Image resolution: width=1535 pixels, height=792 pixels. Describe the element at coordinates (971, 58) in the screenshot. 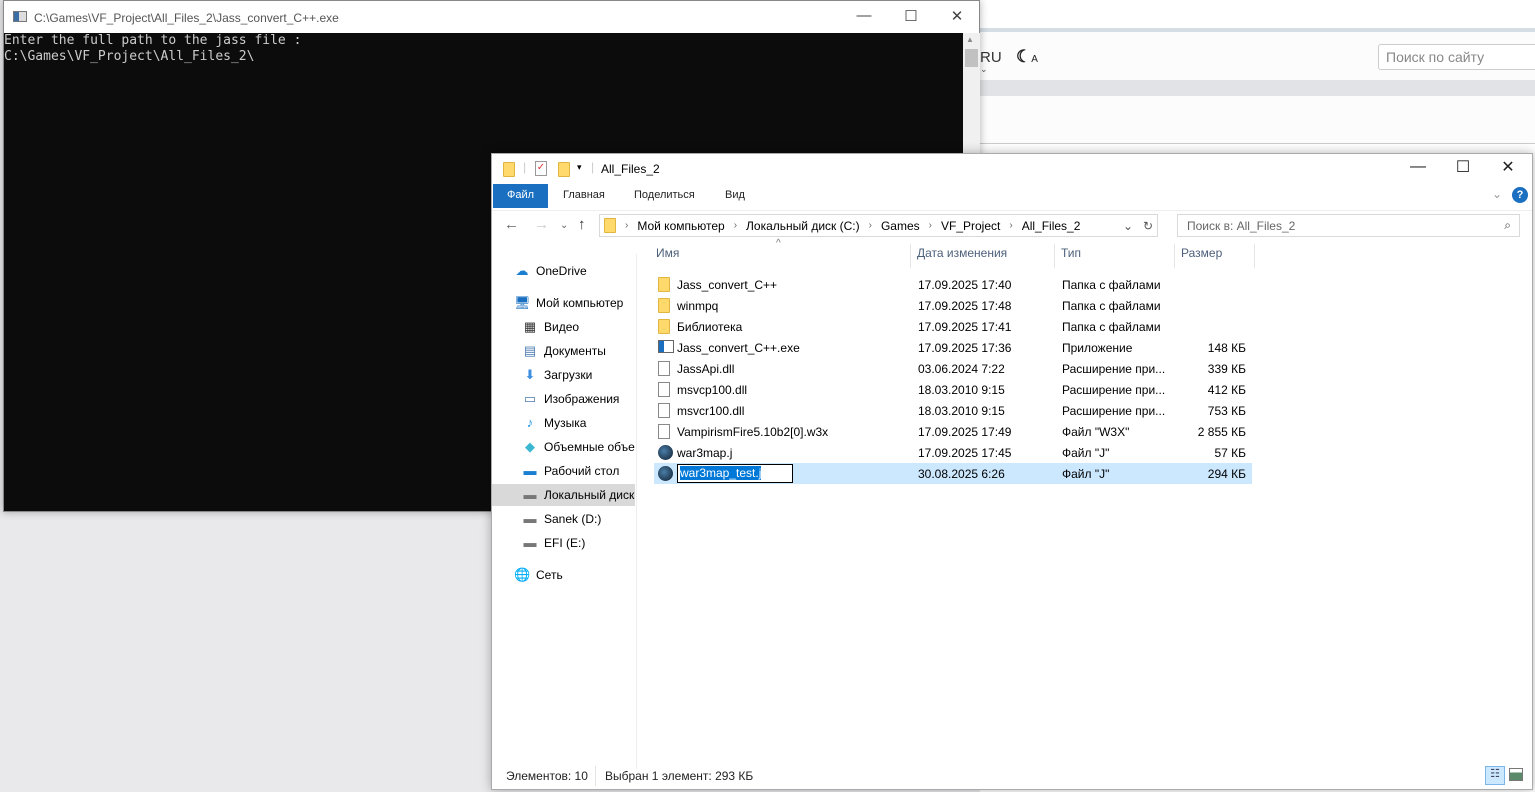

I see `scrollbar-thumb` at that location.